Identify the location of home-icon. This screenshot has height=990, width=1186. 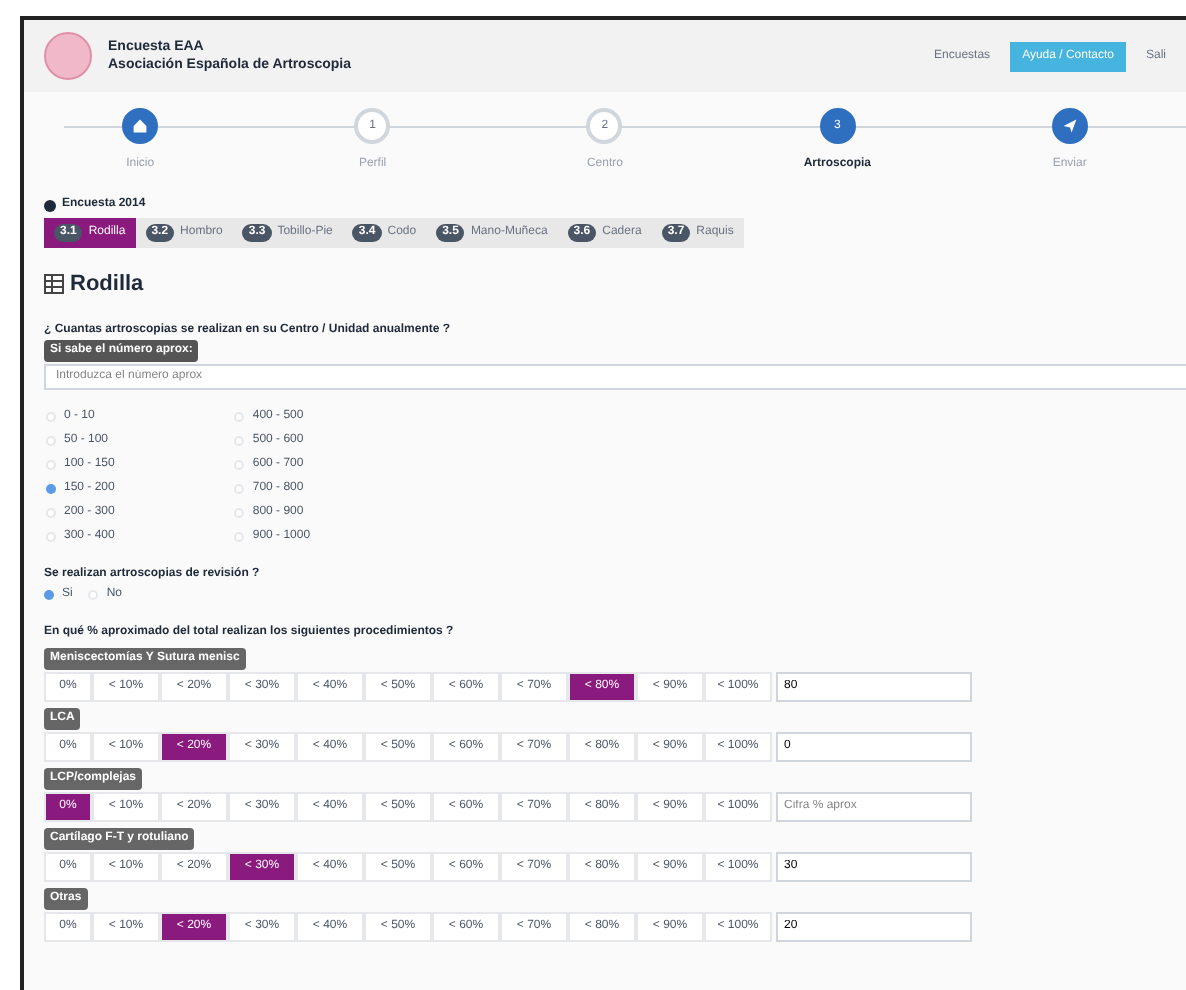
(140, 126).